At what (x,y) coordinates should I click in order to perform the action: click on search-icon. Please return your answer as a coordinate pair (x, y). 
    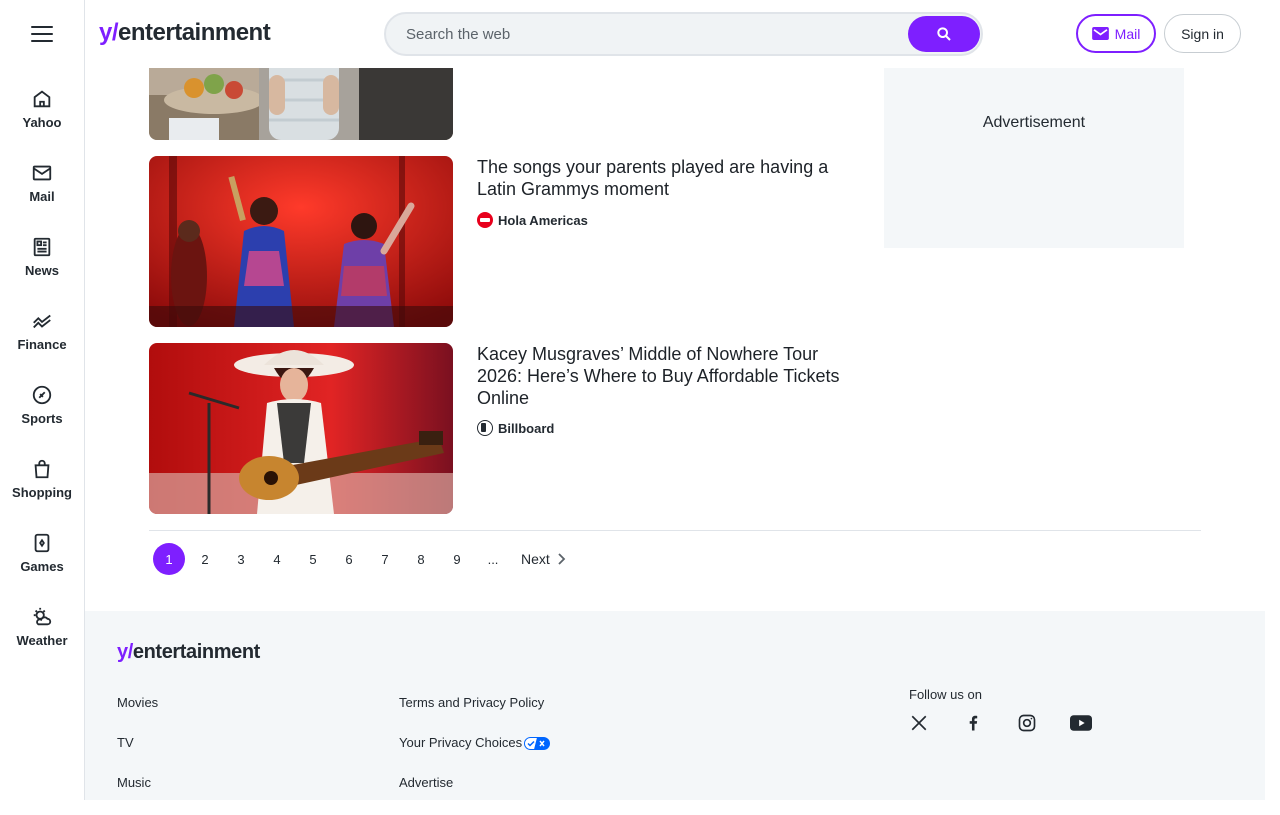
    Looking at the image, I should click on (944, 34).